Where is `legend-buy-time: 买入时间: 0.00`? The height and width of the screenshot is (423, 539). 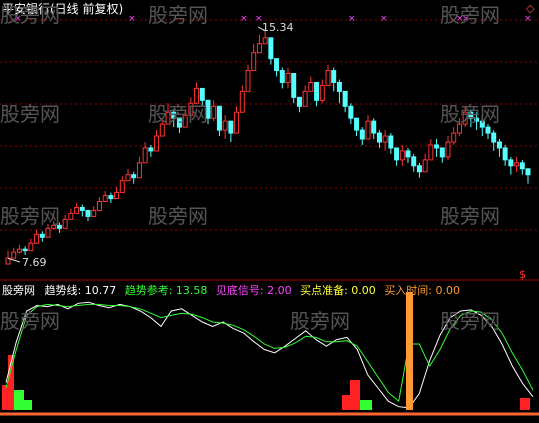
legend-buy-time: 买入时间: 0.00 is located at coordinates (422, 290).